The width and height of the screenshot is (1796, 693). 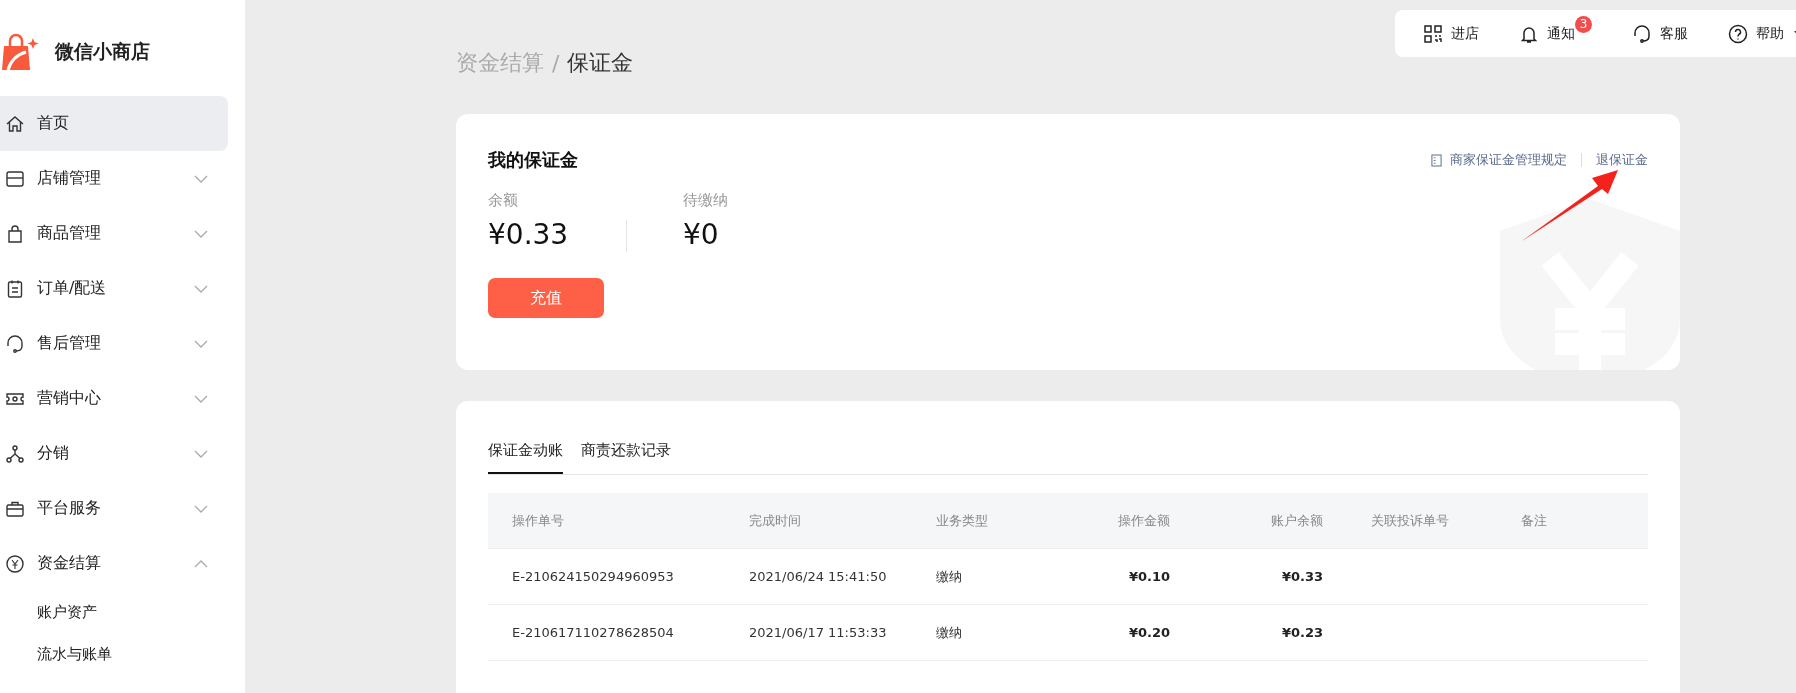 I want to click on clipboard-icon, so click(x=15, y=288).